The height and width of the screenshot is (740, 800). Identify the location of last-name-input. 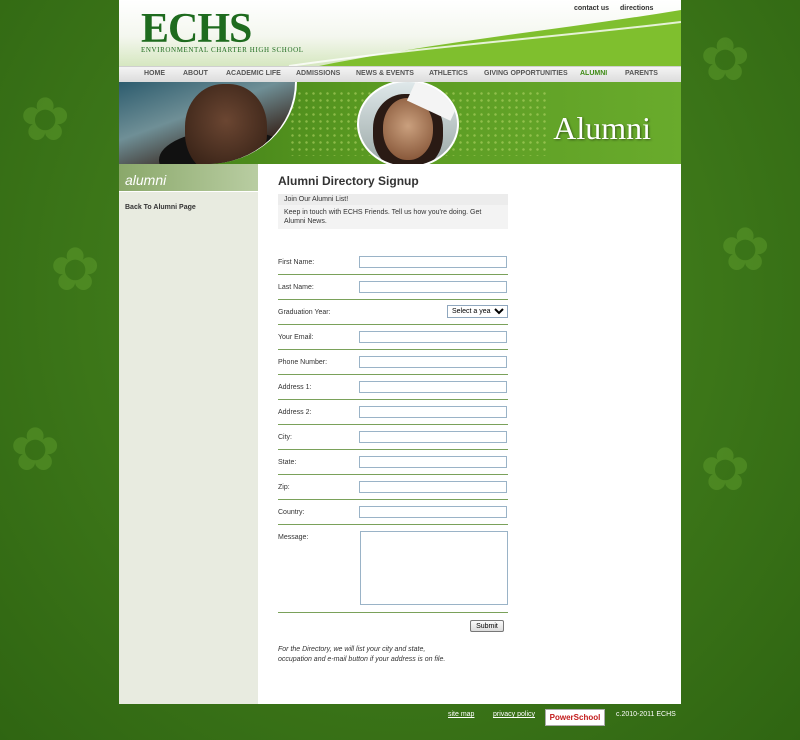
(433, 287).